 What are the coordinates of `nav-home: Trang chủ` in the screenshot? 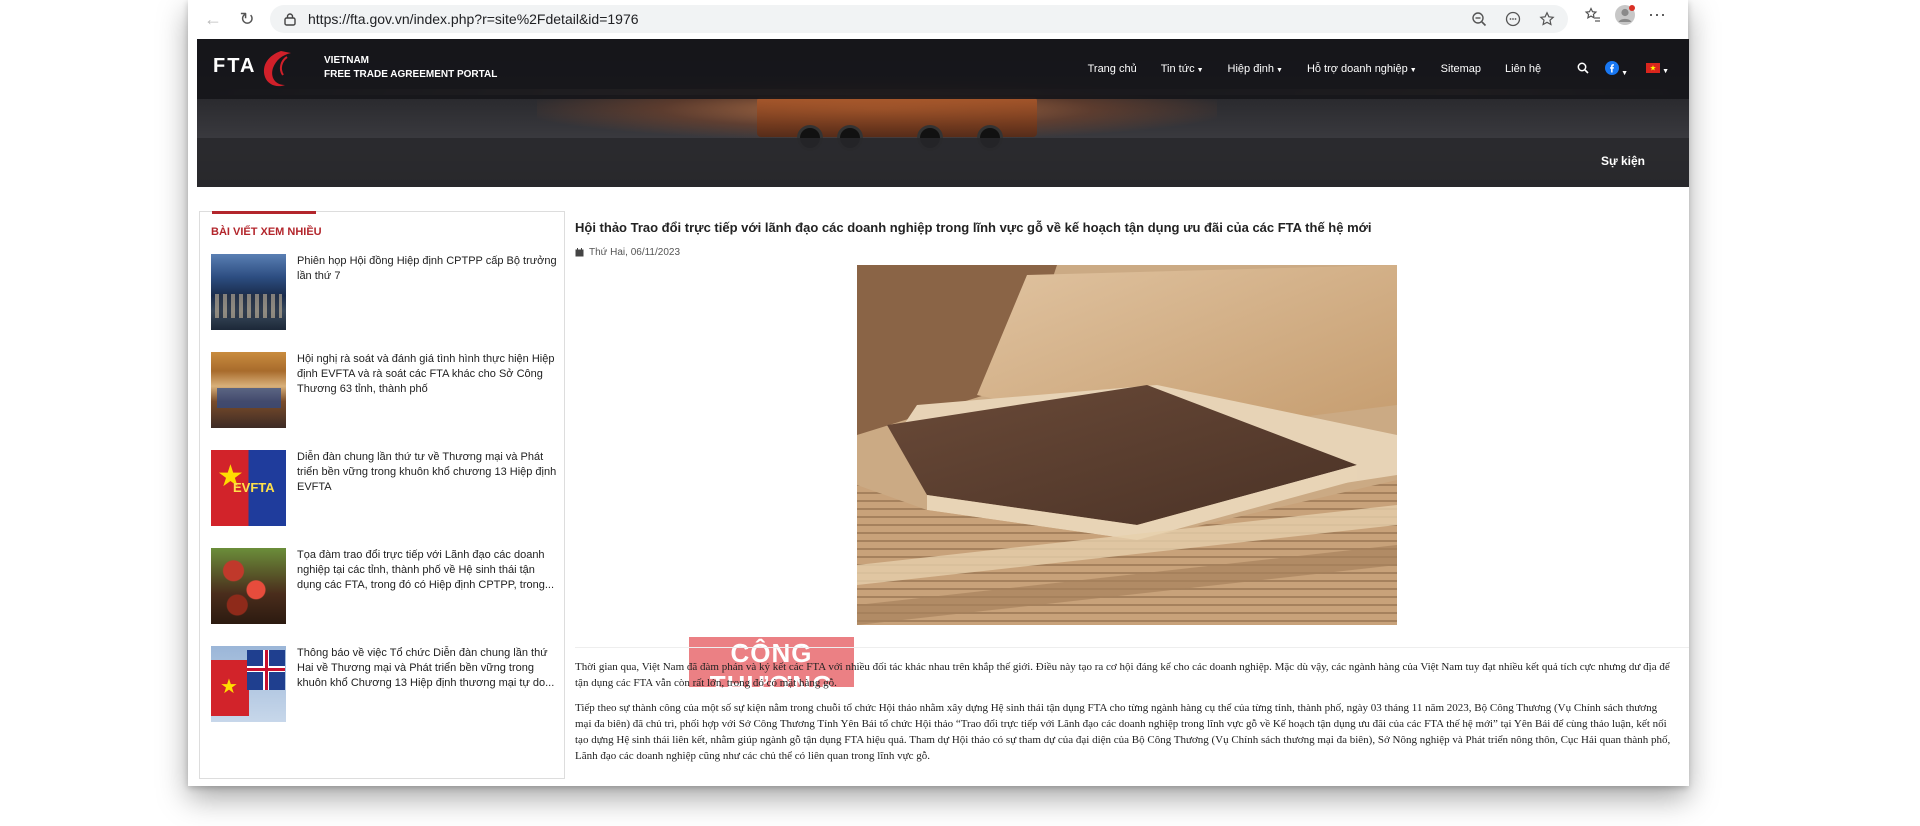 It's located at (1112, 69).